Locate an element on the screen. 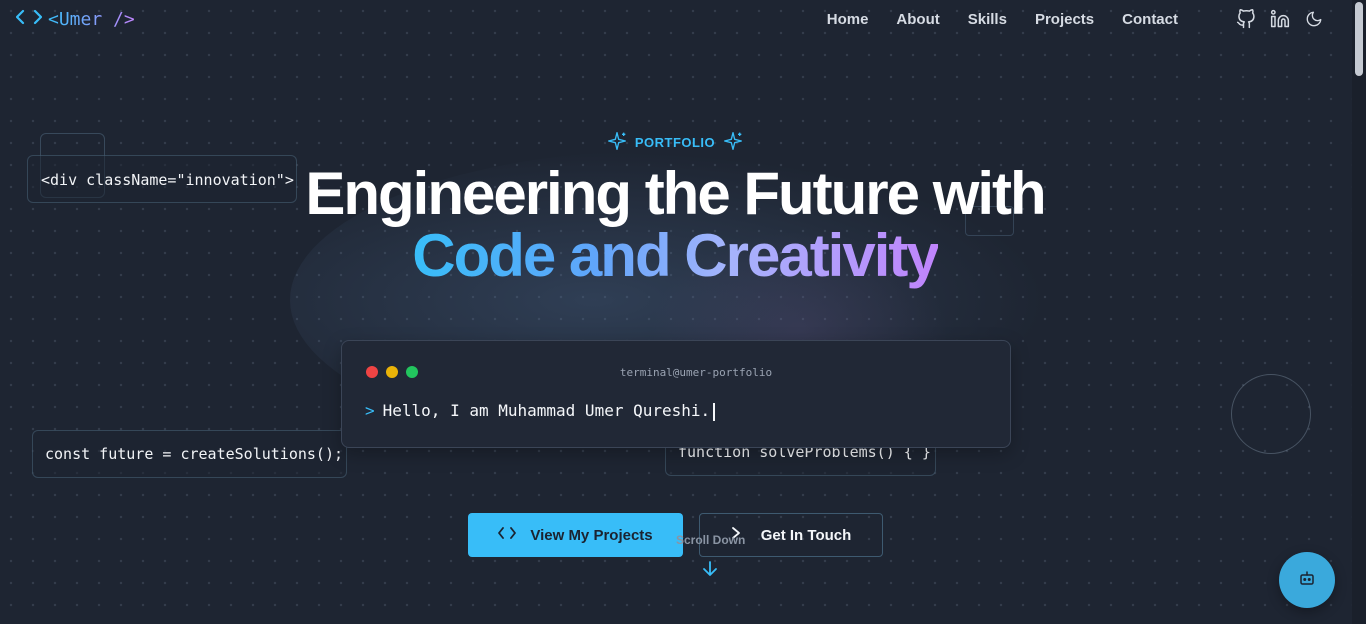  nav-link-home: Home is located at coordinates (848, 19).